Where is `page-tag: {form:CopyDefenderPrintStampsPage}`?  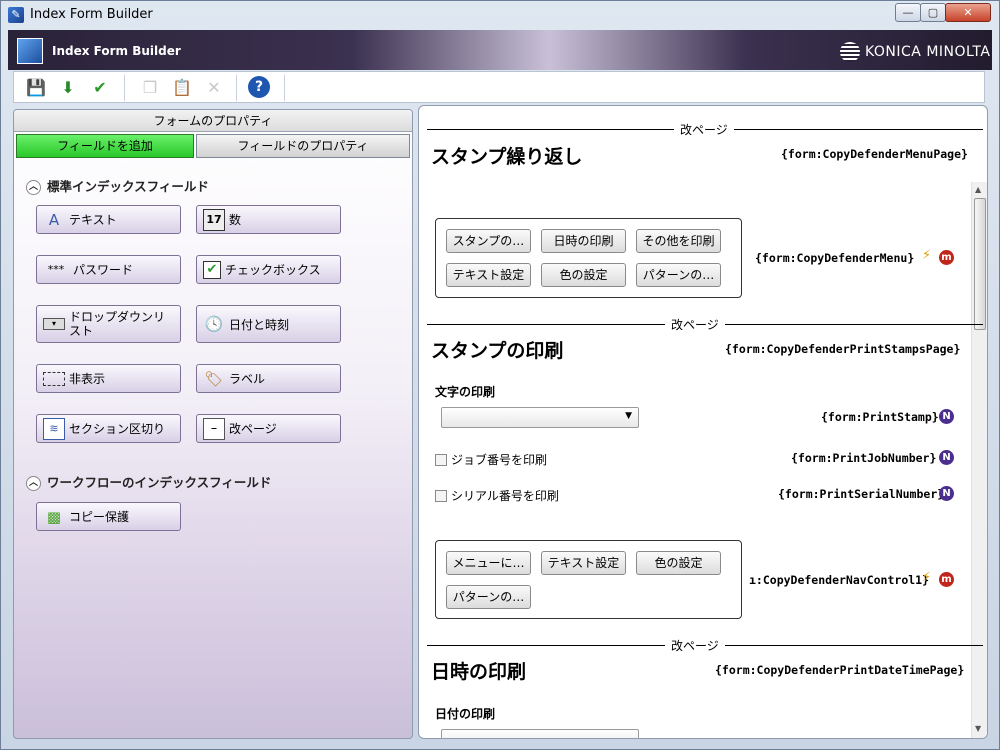
page-tag: {form:CopyDefenderPrintStampsPage} is located at coordinates (842, 349).